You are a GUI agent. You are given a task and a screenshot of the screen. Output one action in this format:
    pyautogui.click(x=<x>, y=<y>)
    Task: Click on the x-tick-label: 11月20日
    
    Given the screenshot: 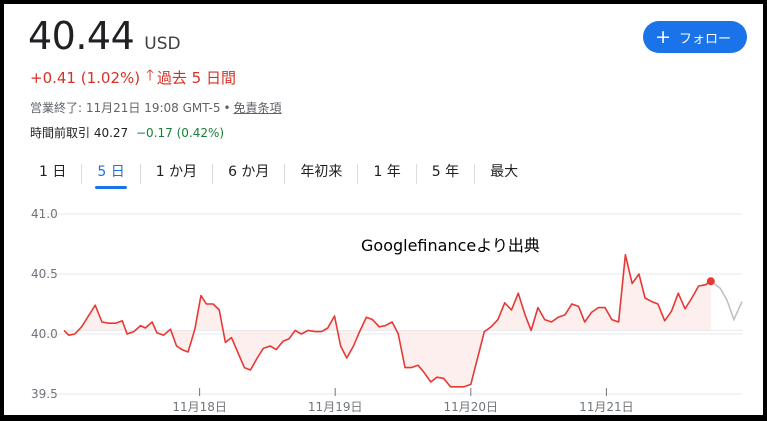 What is the action you would take?
    pyautogui.click(x=471, y=407)
    